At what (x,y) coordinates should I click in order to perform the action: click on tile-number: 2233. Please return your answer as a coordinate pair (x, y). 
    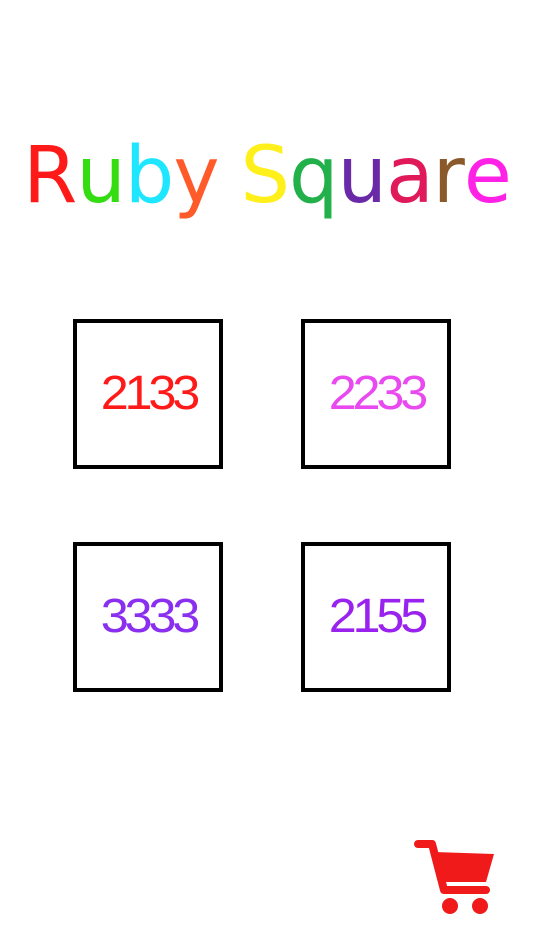
    Looking at the image, I should click on (378, 393).